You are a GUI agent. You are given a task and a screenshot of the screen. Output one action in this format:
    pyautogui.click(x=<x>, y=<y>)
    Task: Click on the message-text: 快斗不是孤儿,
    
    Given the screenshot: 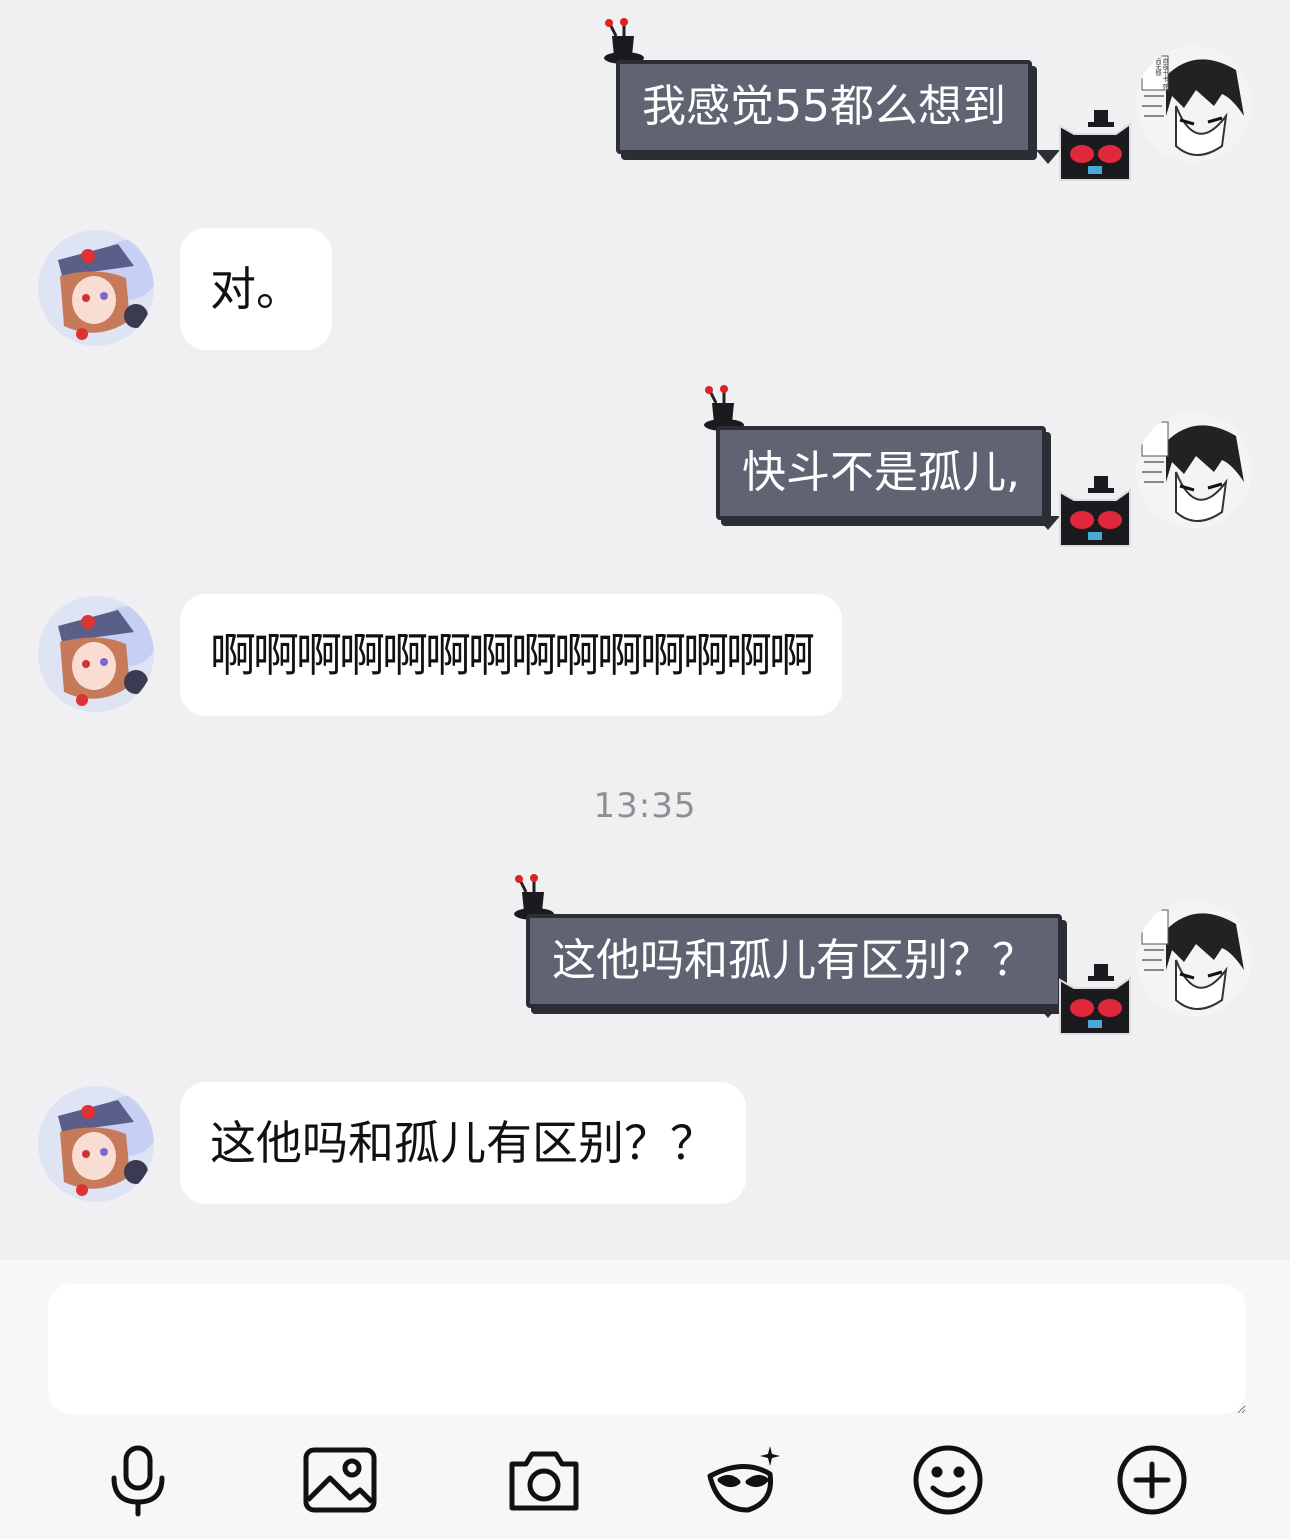 What is the action you would take?
    pyautogui.click(x=881, y=472)
    